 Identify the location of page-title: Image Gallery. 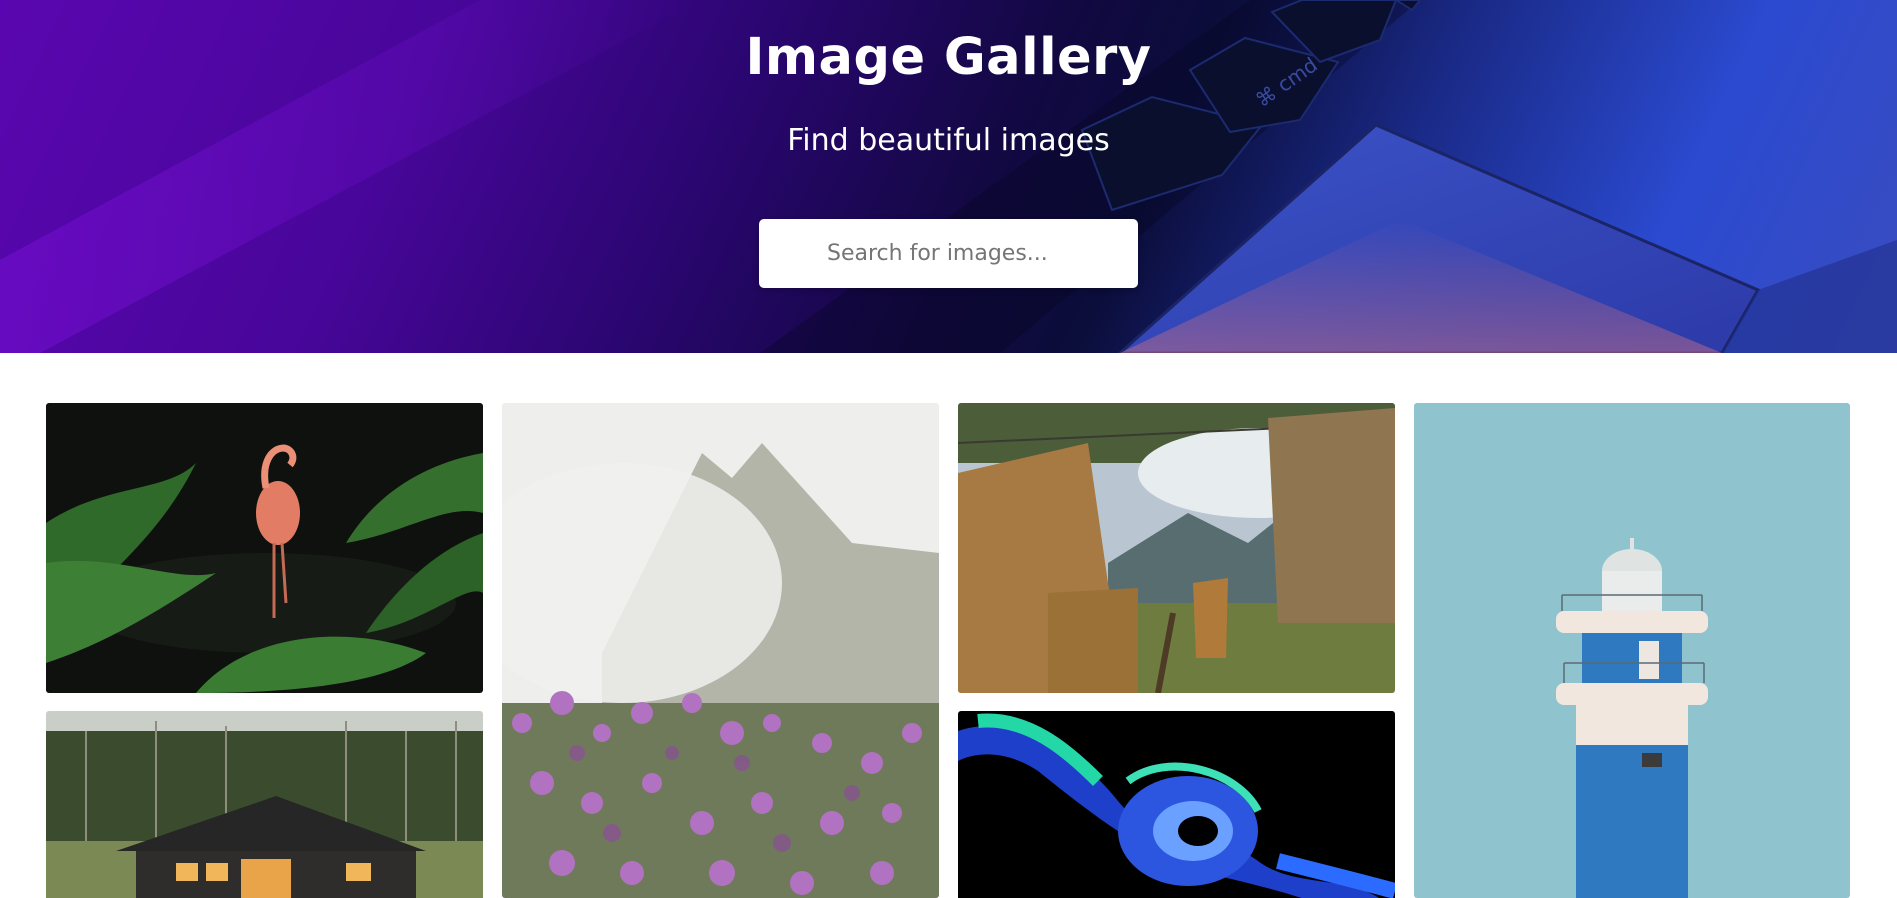
(948, 57).